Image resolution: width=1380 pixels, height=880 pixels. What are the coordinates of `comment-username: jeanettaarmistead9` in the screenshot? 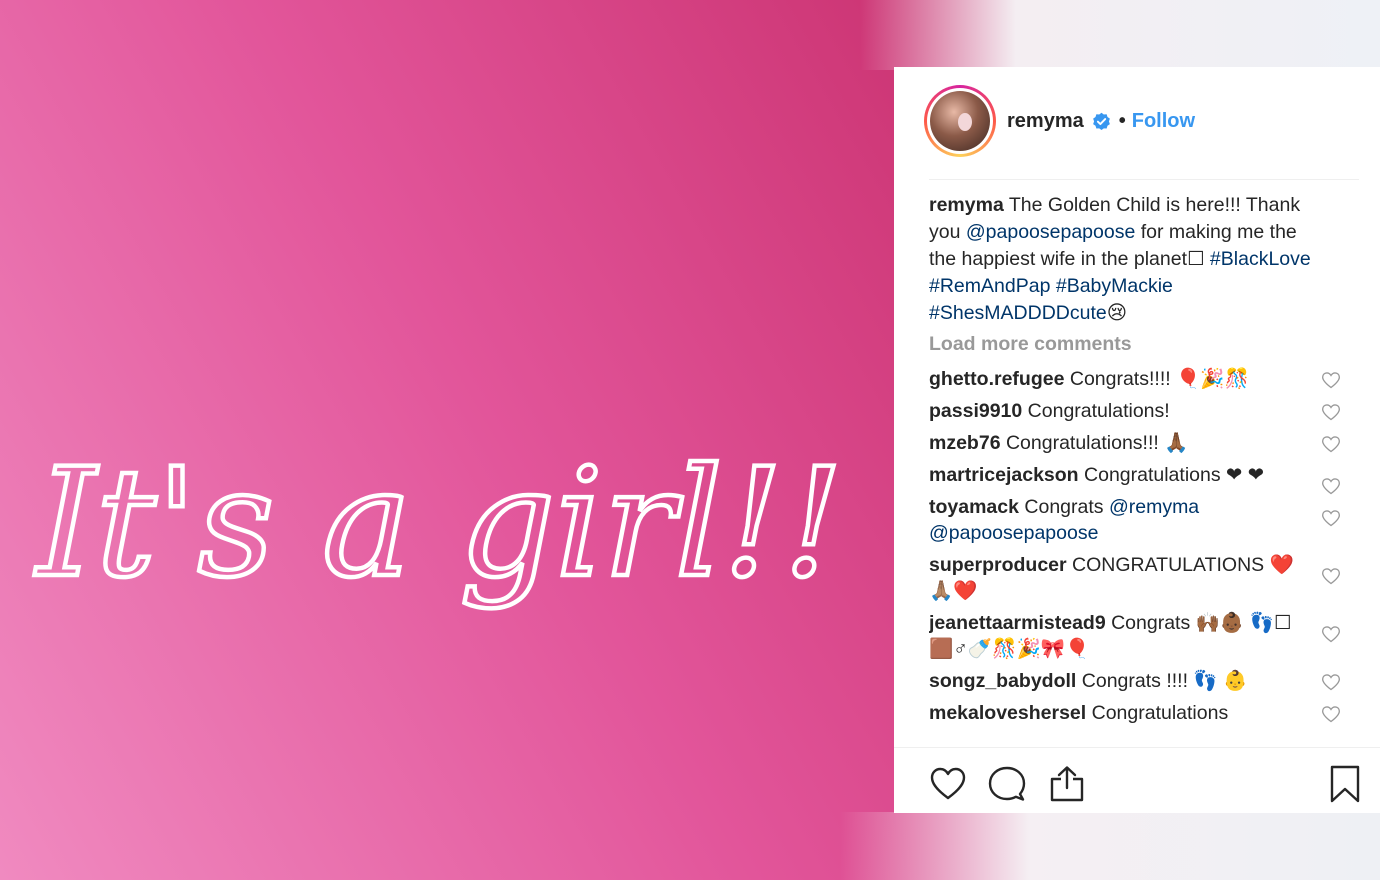 It's located at (1017, 623).